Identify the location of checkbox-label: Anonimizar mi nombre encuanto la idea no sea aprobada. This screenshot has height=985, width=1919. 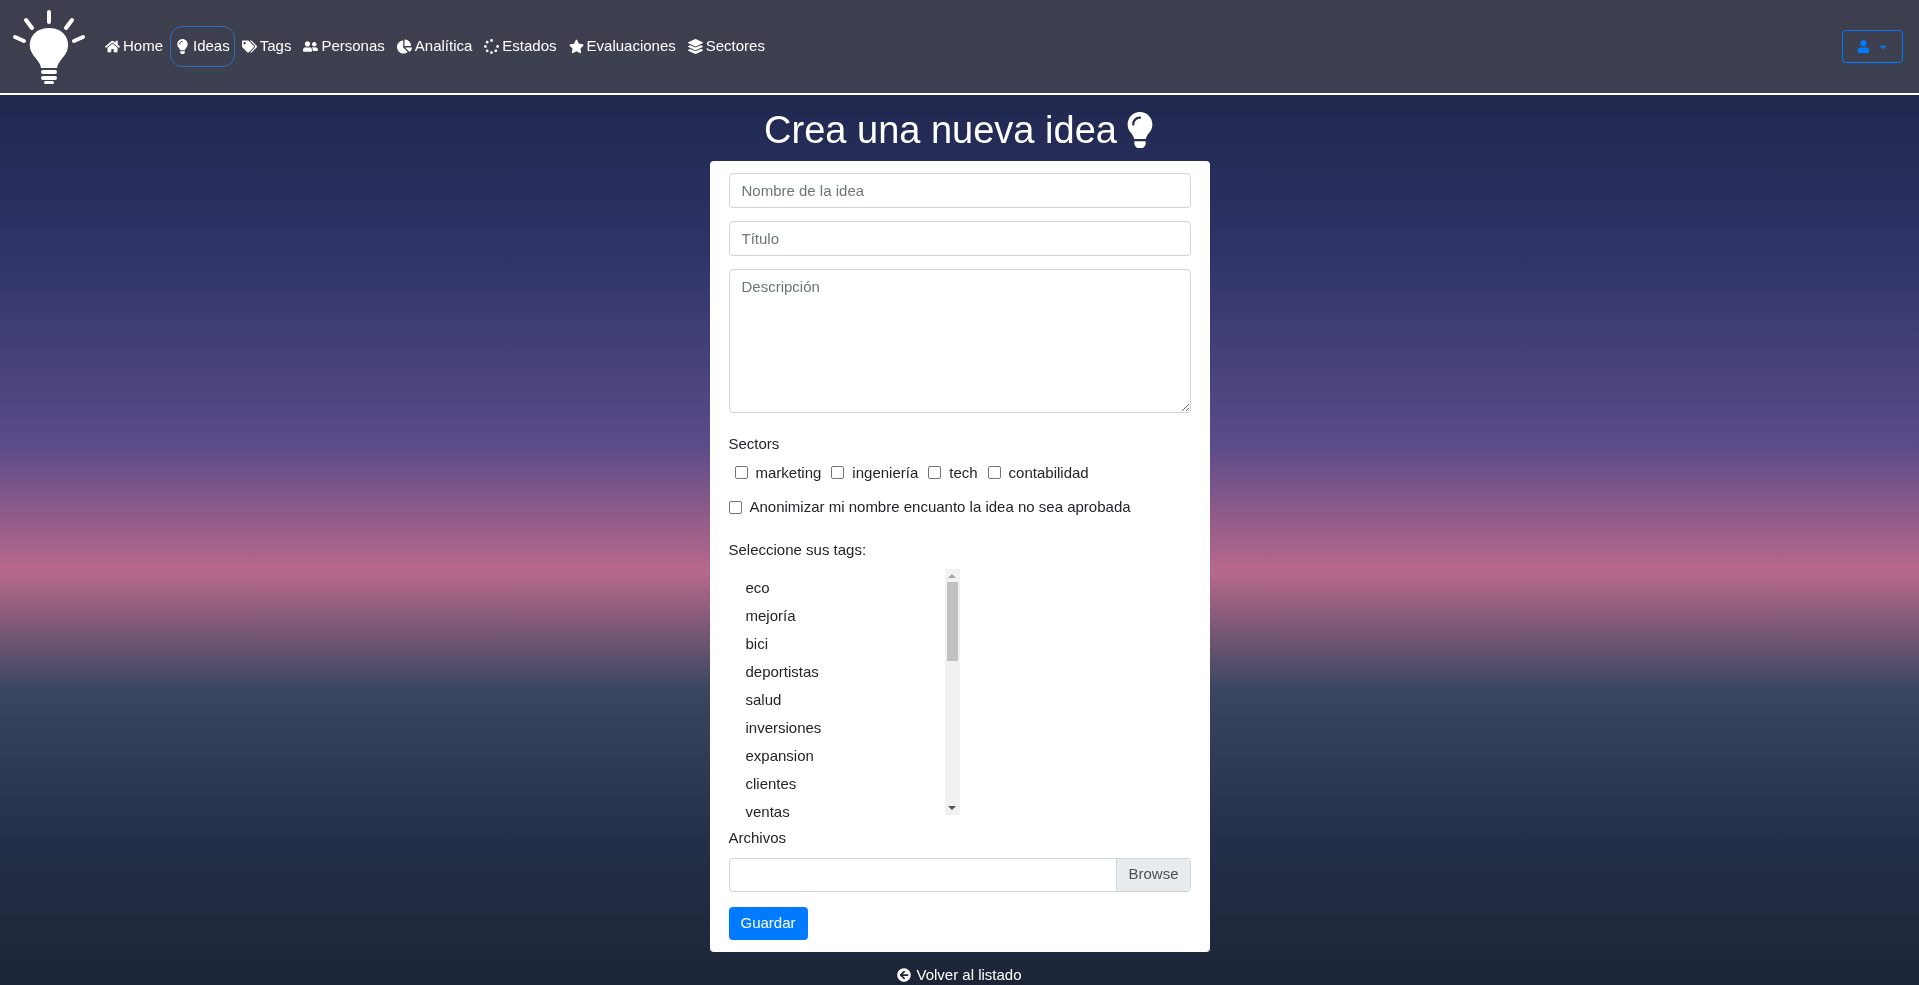
(940, 507).